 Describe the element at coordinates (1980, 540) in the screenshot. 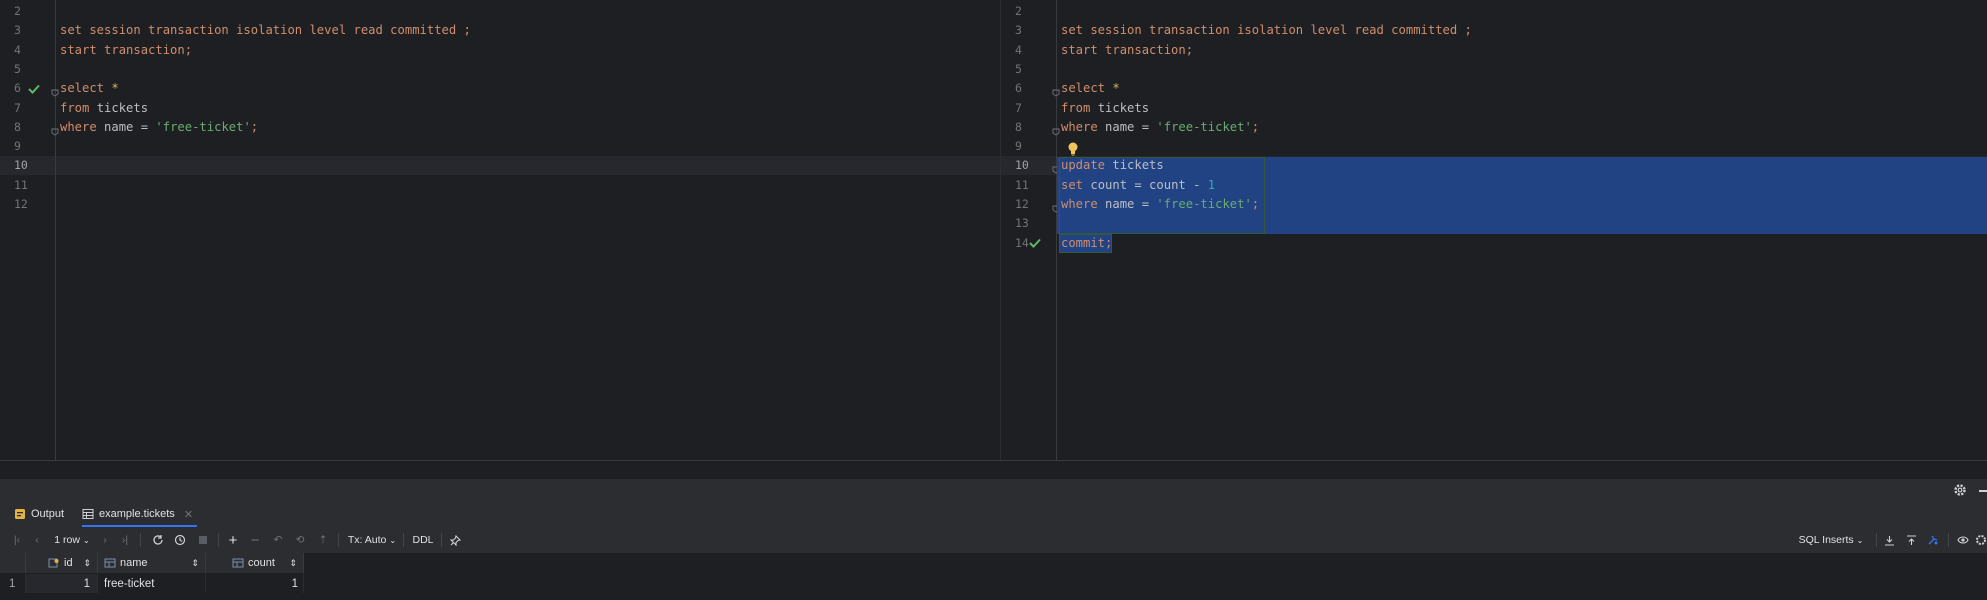

I see `settings-icon` at that location.